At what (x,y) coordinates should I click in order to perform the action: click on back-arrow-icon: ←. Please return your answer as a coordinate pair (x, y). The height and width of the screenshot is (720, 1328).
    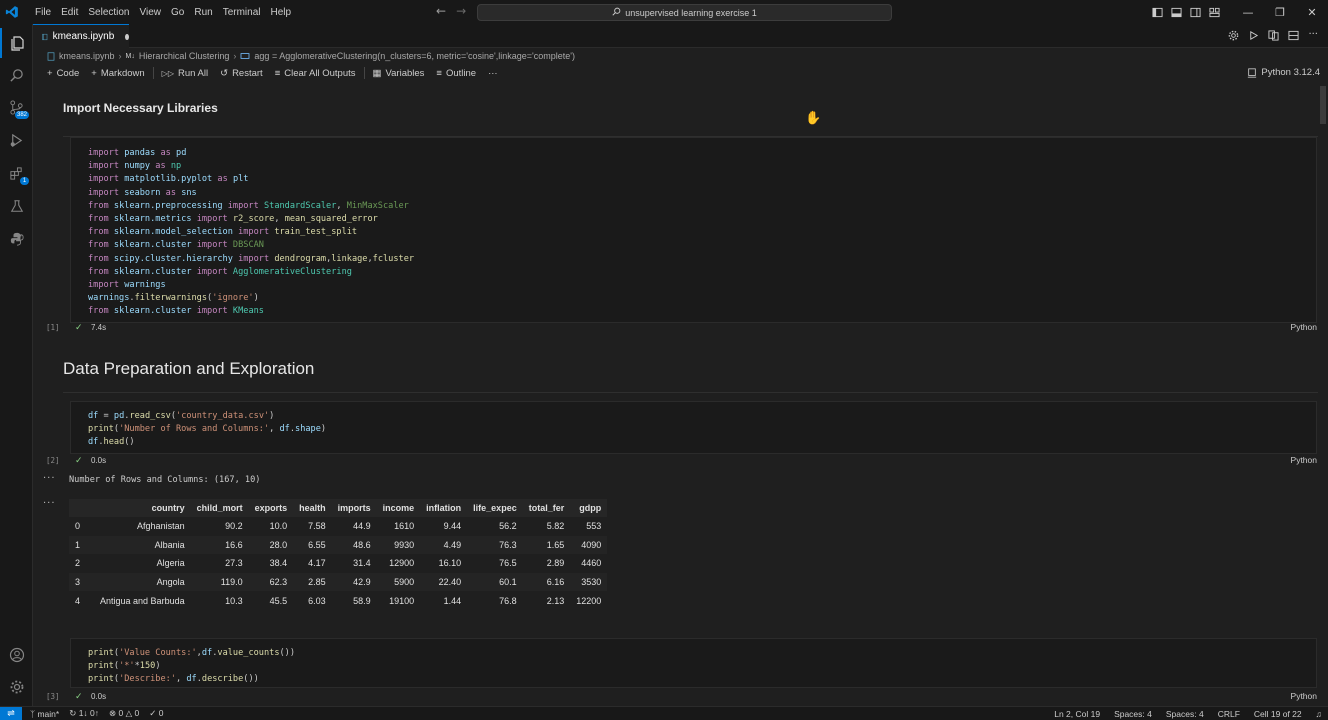
    Looking at the image, I should click on (441, 11).